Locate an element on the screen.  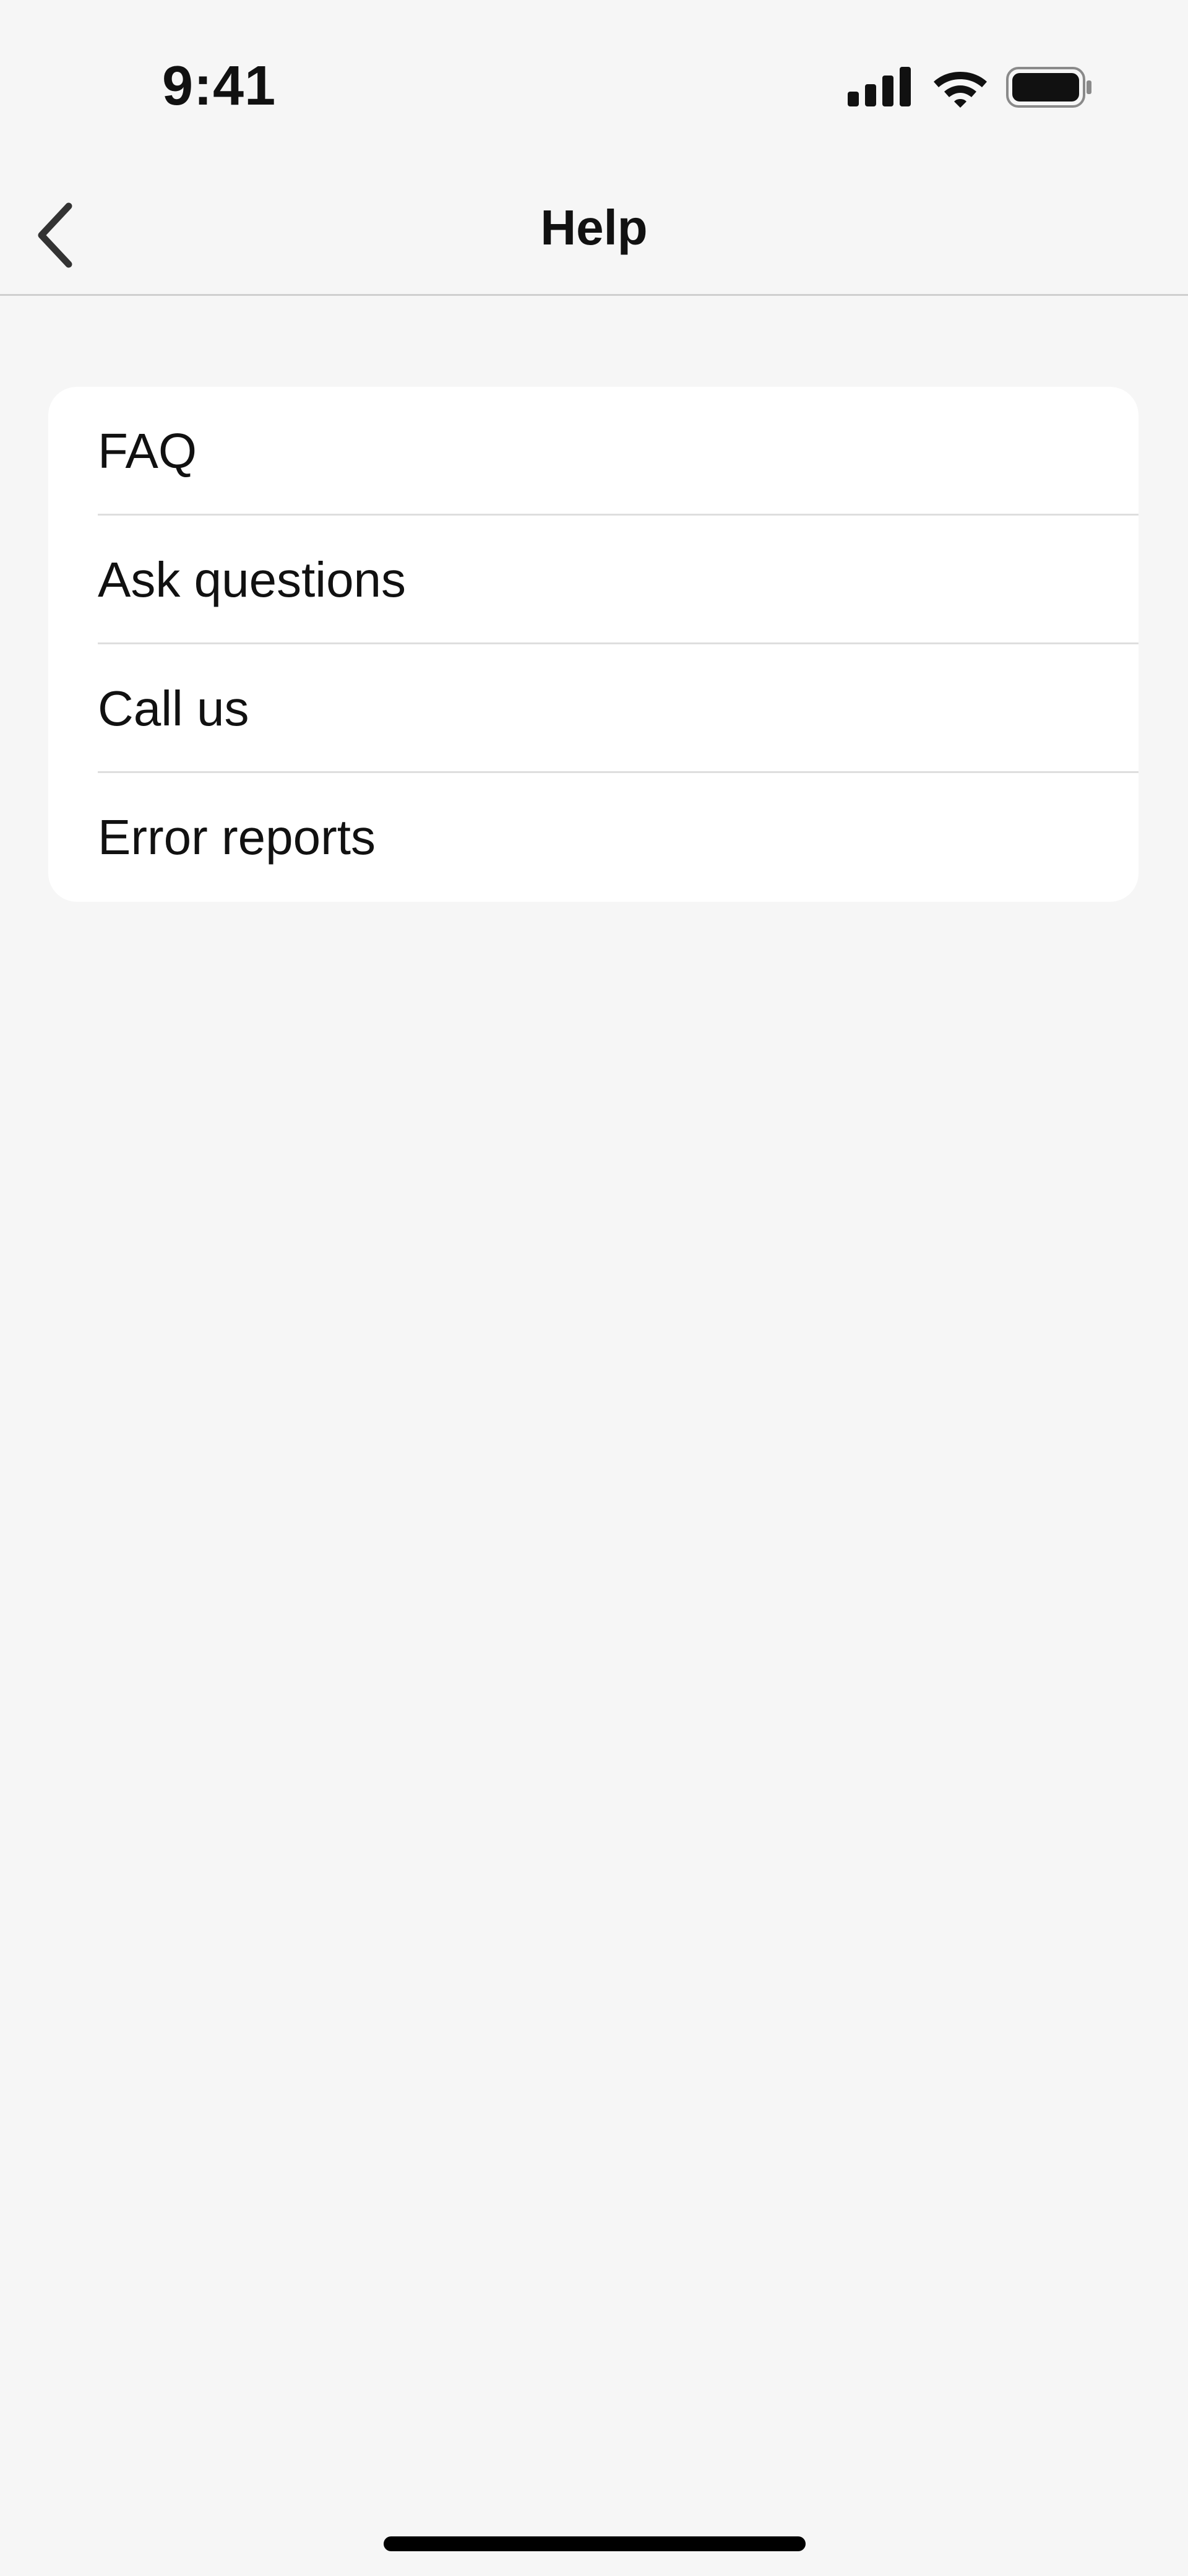
list-item-label: Ask questions is located at coordinates (252, 579).